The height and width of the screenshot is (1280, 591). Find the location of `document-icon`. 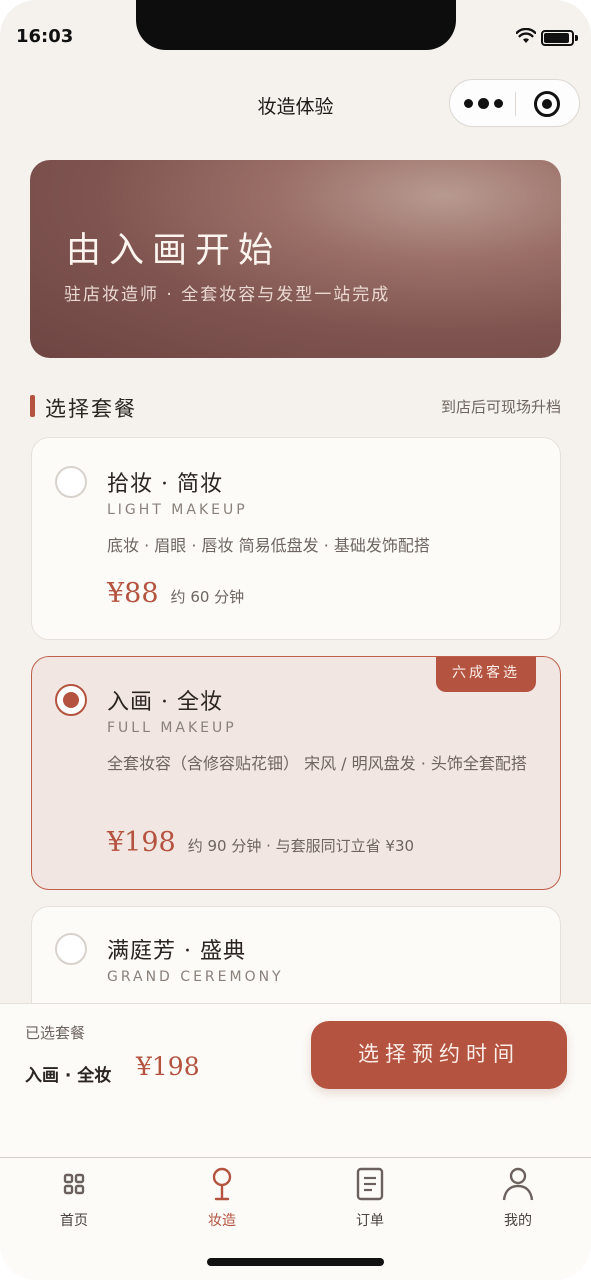

document-icon is located at coordinates (370, 1184).